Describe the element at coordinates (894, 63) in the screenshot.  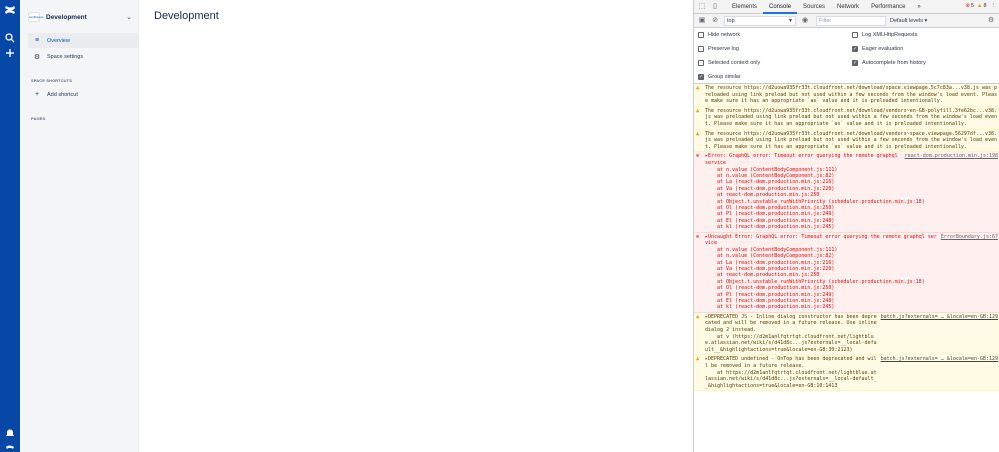
I see `checkbox-label: Autocomplete from history` at that location.